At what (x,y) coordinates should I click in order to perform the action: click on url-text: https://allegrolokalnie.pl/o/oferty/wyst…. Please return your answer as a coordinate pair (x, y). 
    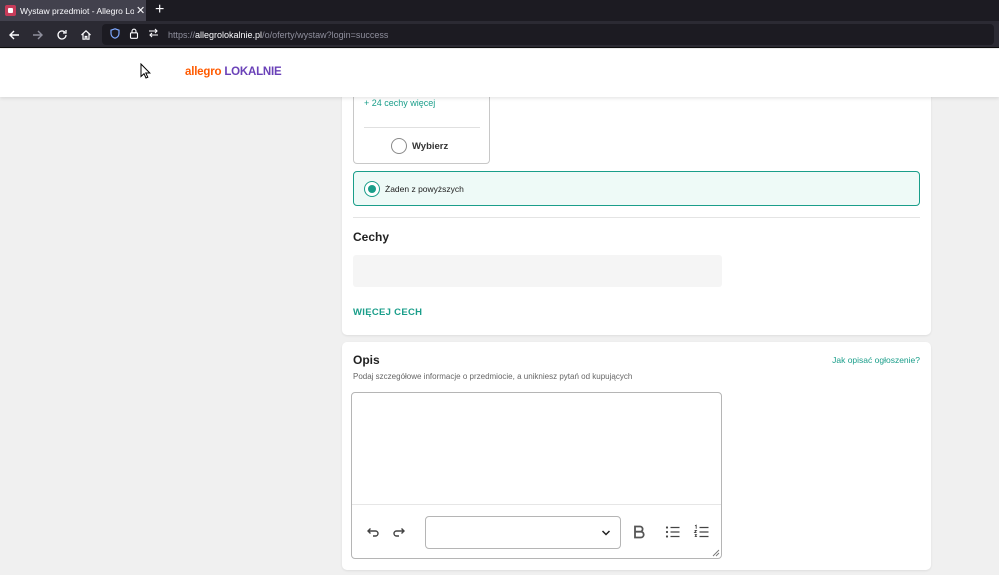
    Looking at the image, I should click on (278, 35).